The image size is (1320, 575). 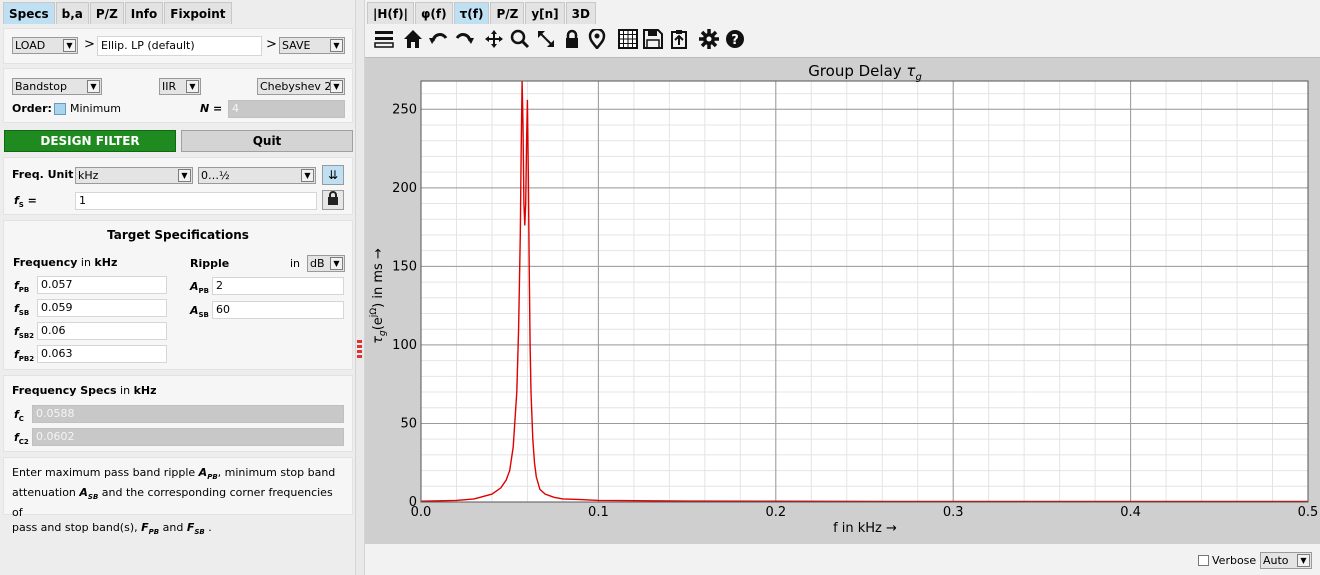 I want to click on verbose-label: Verbose, so click(x=1234, y=560).